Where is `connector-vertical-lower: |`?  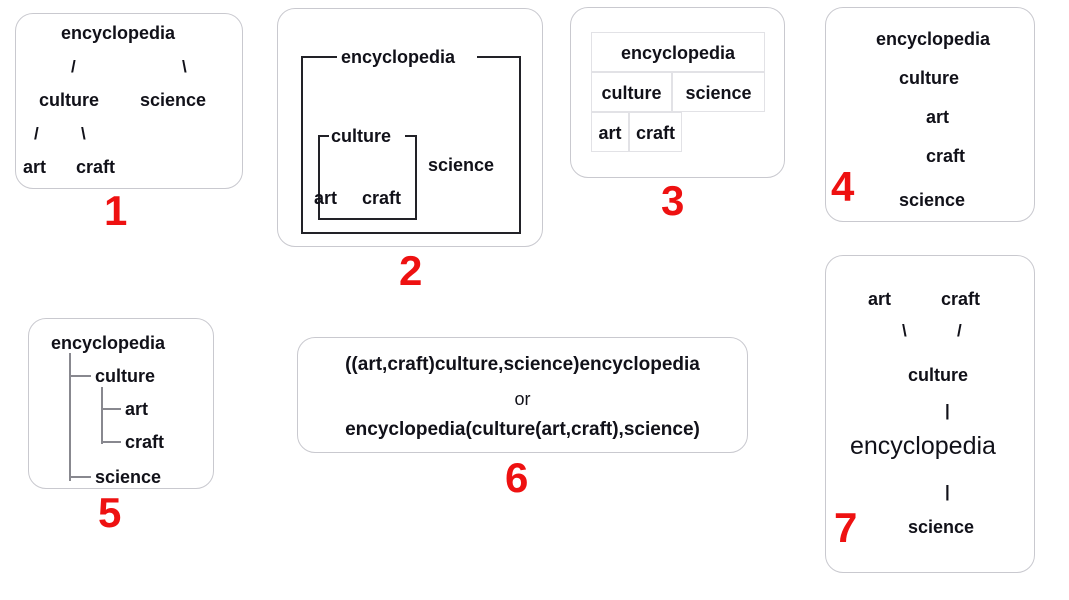
connector-vertical-lower: | is located at coordinates (947, 491).